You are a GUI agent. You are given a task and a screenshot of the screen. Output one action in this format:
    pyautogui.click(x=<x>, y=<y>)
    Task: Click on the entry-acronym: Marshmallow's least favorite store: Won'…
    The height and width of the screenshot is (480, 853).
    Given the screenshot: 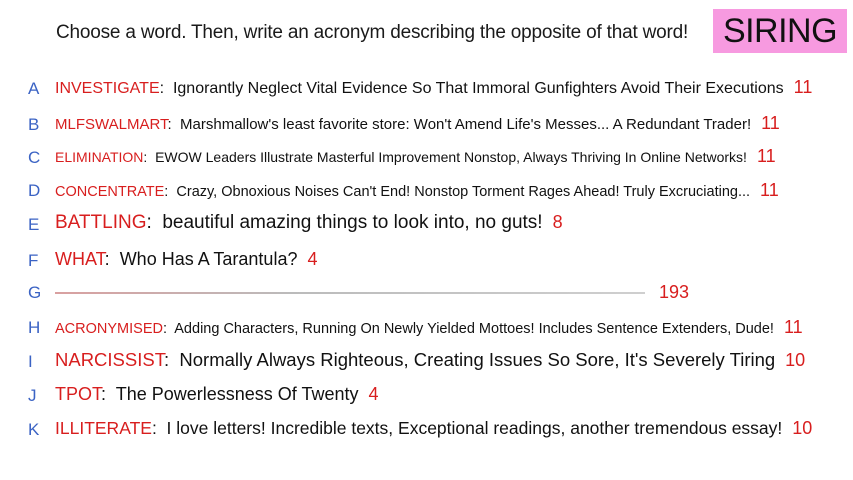 What is the action you would take?
    pyautogui.click(x=466, y=124)
    